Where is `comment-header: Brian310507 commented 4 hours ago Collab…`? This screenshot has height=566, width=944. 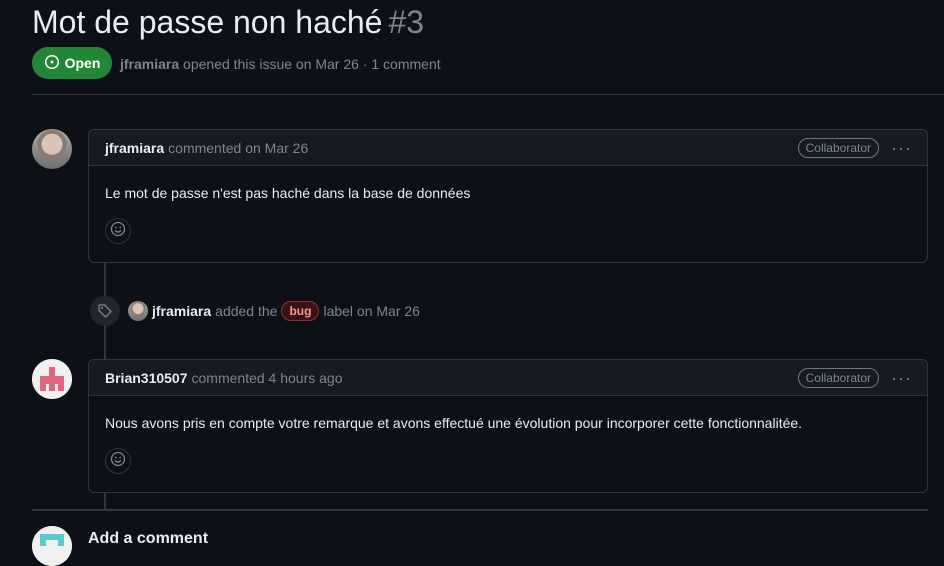 comment-header: Brian310507 commented 4 hours ago Collab… is located at coordinates (508, 378).